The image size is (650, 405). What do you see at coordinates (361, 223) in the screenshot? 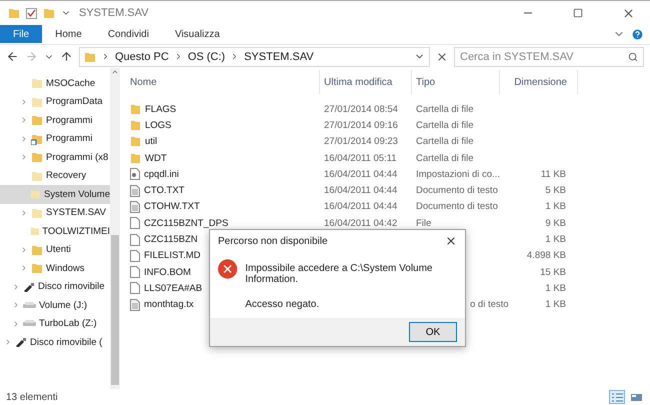
I see `date-cell: 16/04/2011 04:42` at bounding box center [361, 223].